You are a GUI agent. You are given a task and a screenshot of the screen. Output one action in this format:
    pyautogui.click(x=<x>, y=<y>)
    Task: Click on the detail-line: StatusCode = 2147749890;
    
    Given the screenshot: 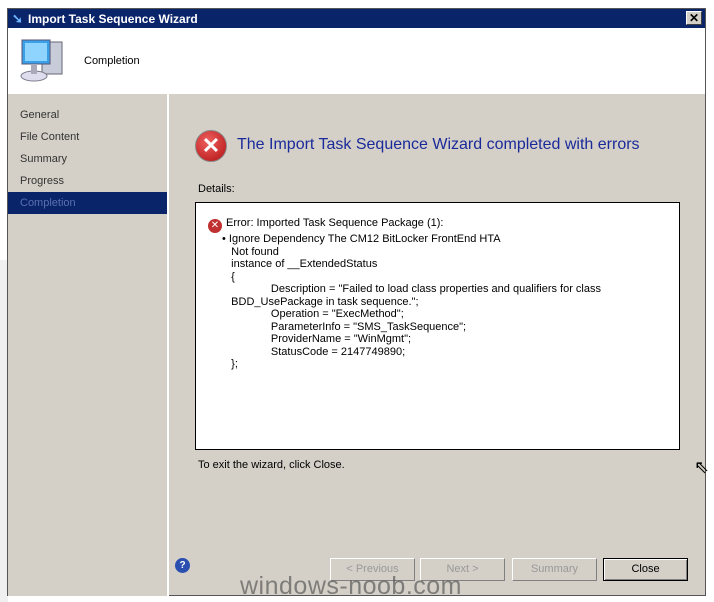 What is the action you would take?
    pyautogui.click(x=314, y=351)
    